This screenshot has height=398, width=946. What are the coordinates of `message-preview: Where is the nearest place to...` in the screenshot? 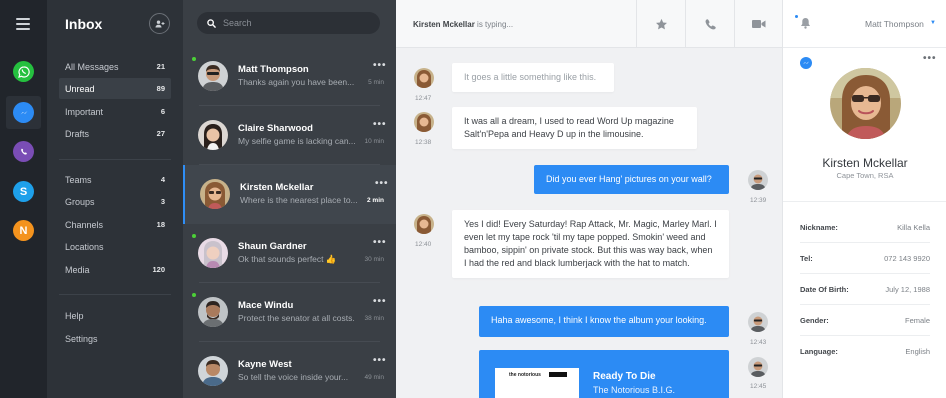 It's located at (299, 200).